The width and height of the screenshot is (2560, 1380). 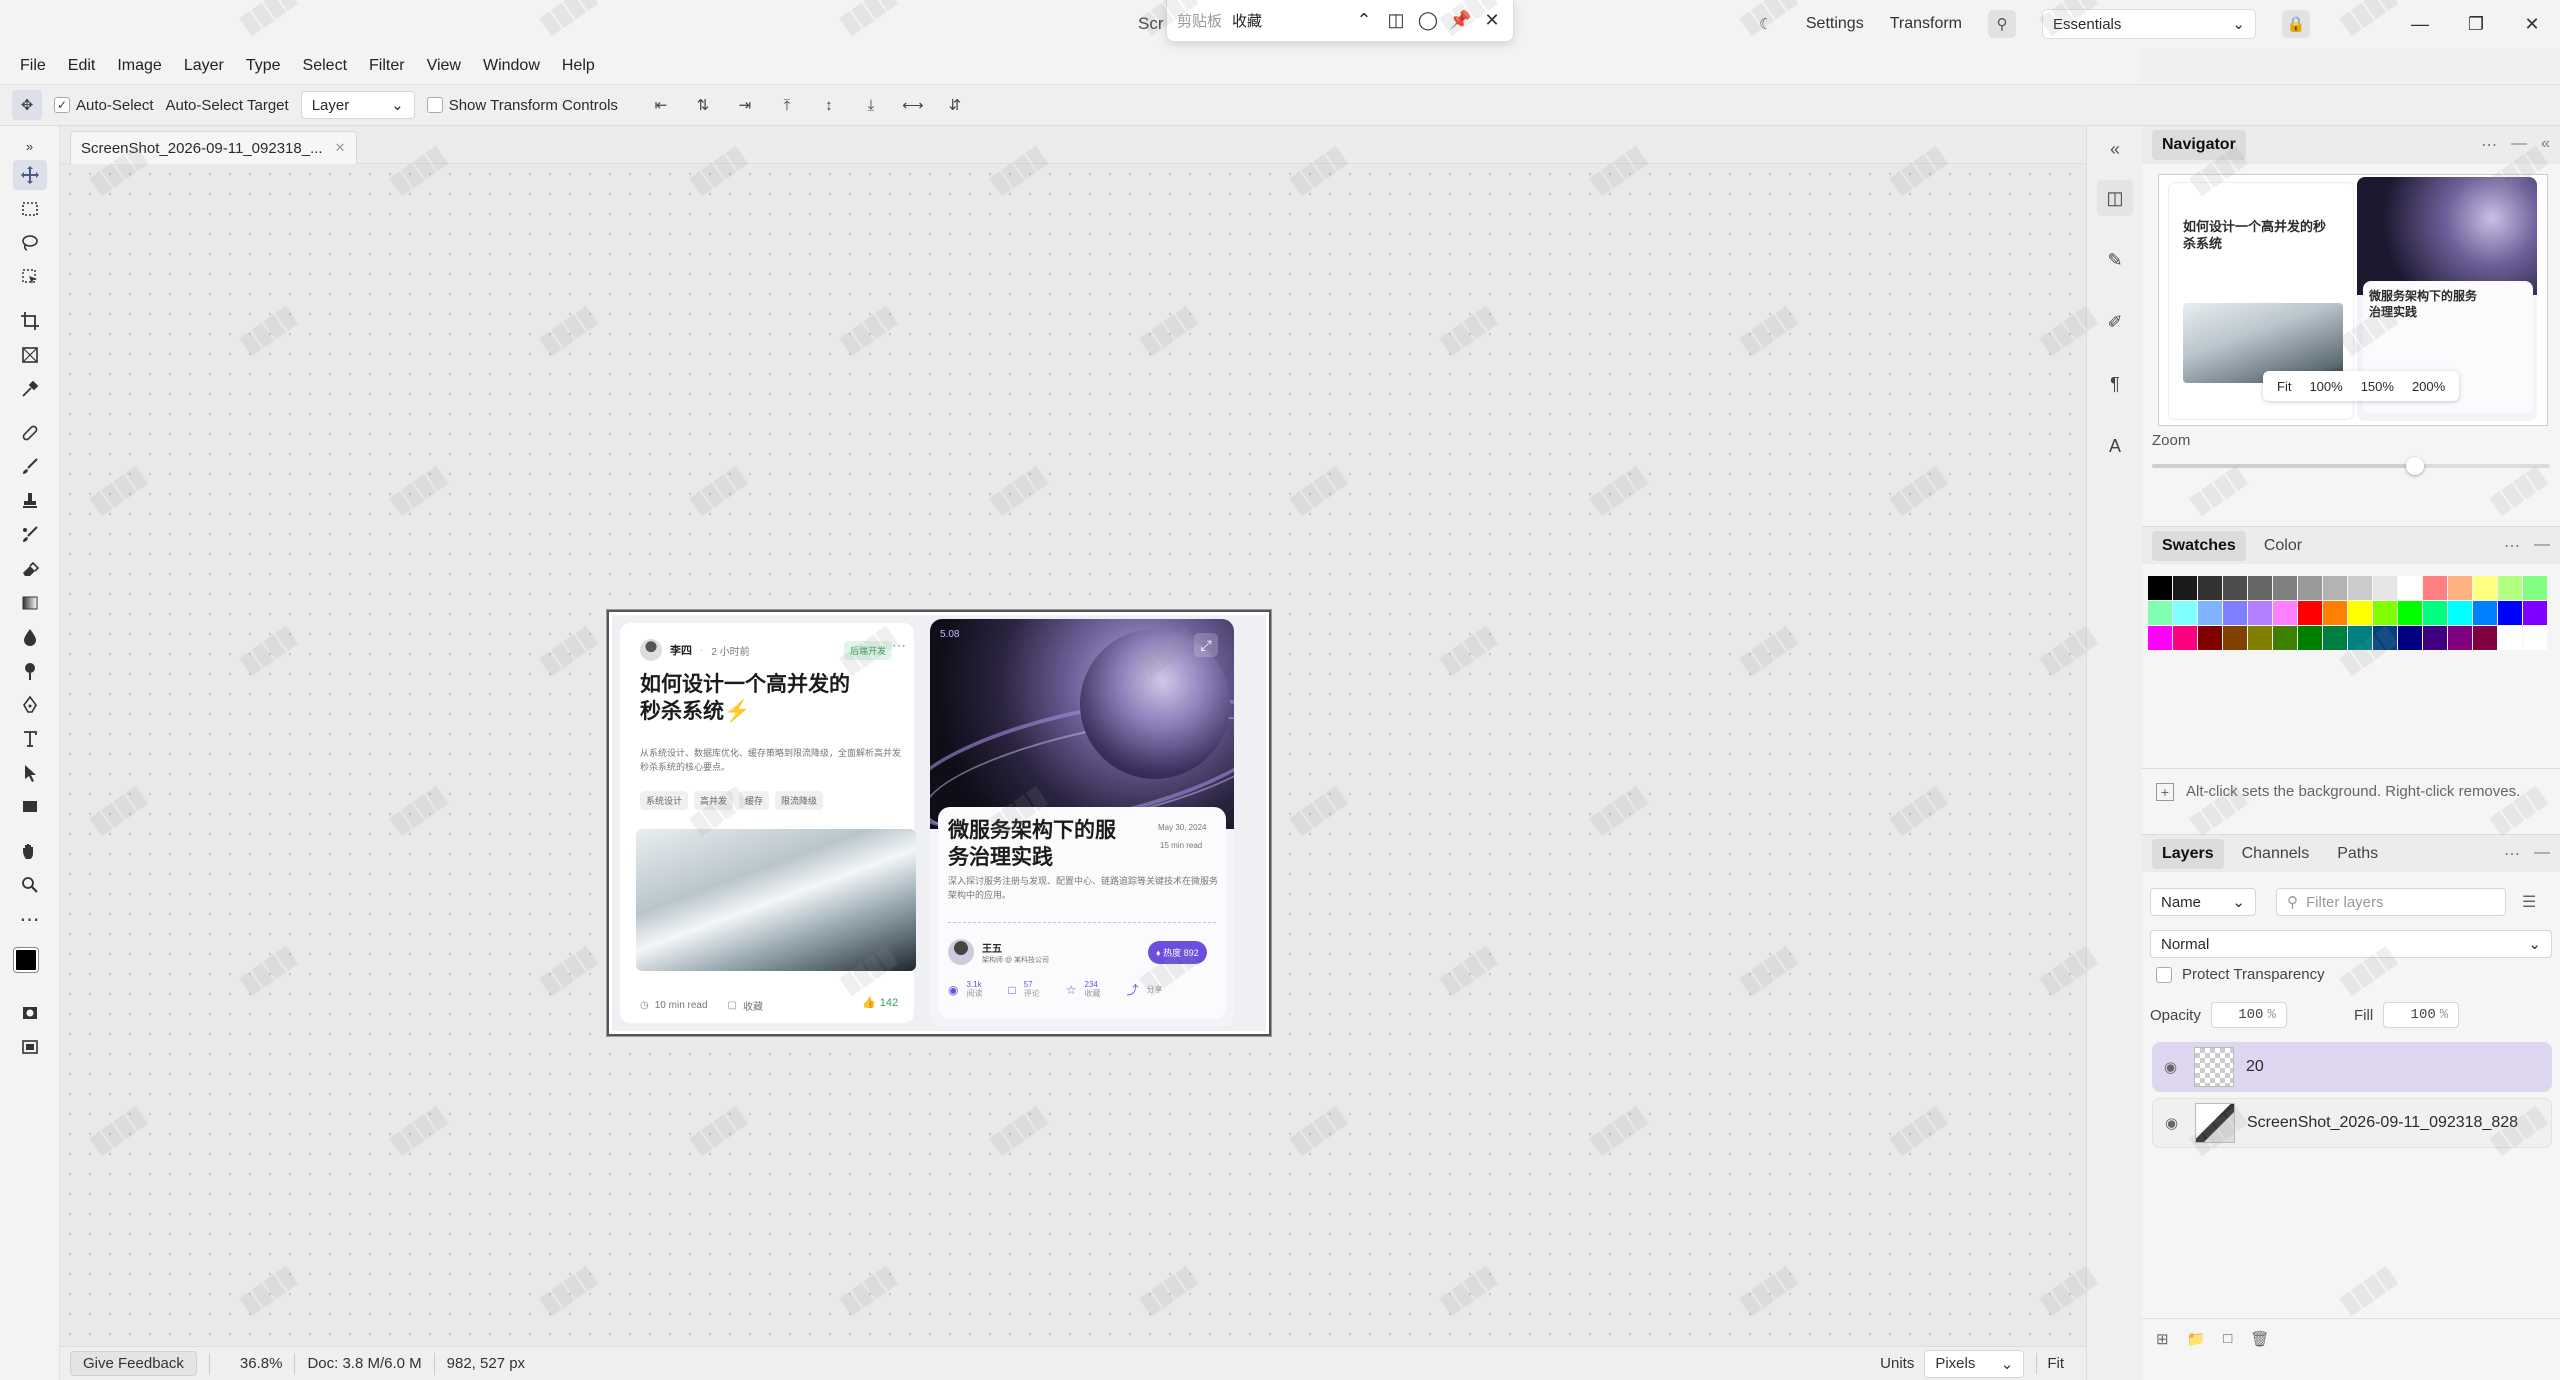 I want to click on distribute-v-icon: ⇵, so click(x=955, y=105).